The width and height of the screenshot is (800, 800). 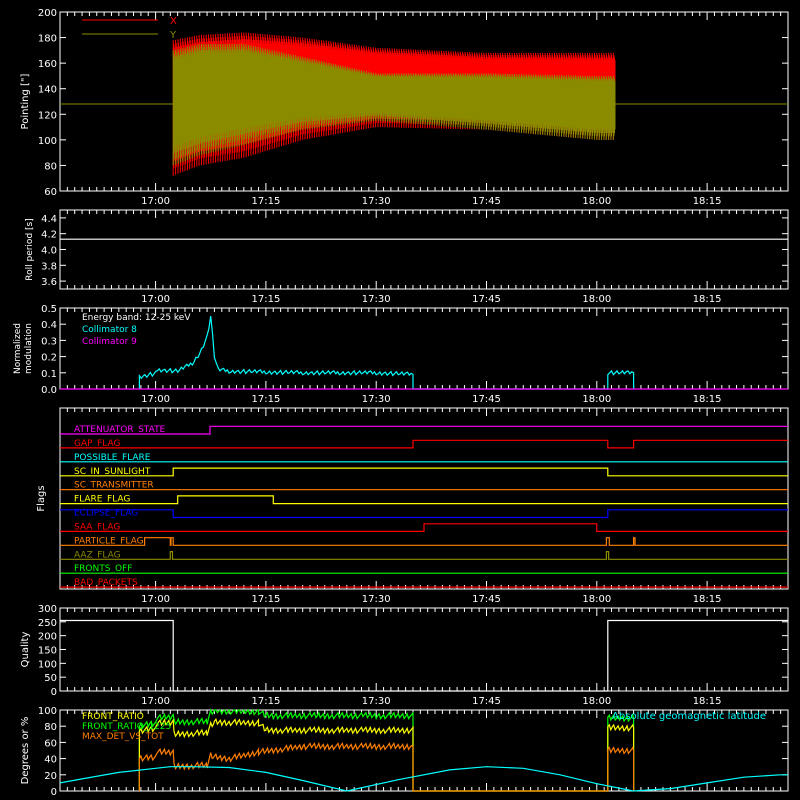 I want to click on roll-time-label: 18:15, so click(x=707, y=299).